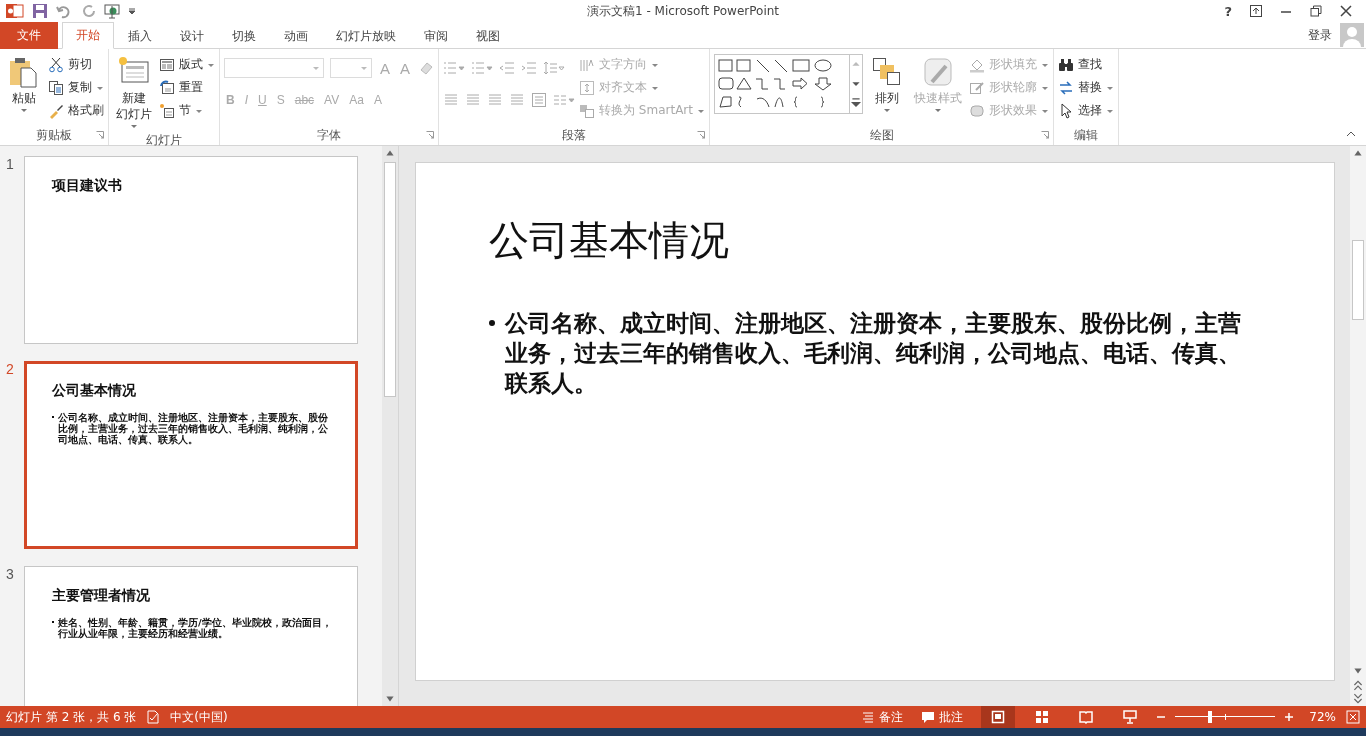 The width and height of the screenshot is (1366, 736). Describe the element at coordinates (1346, 11) in the screenshot. I see `close-icon` at that location.